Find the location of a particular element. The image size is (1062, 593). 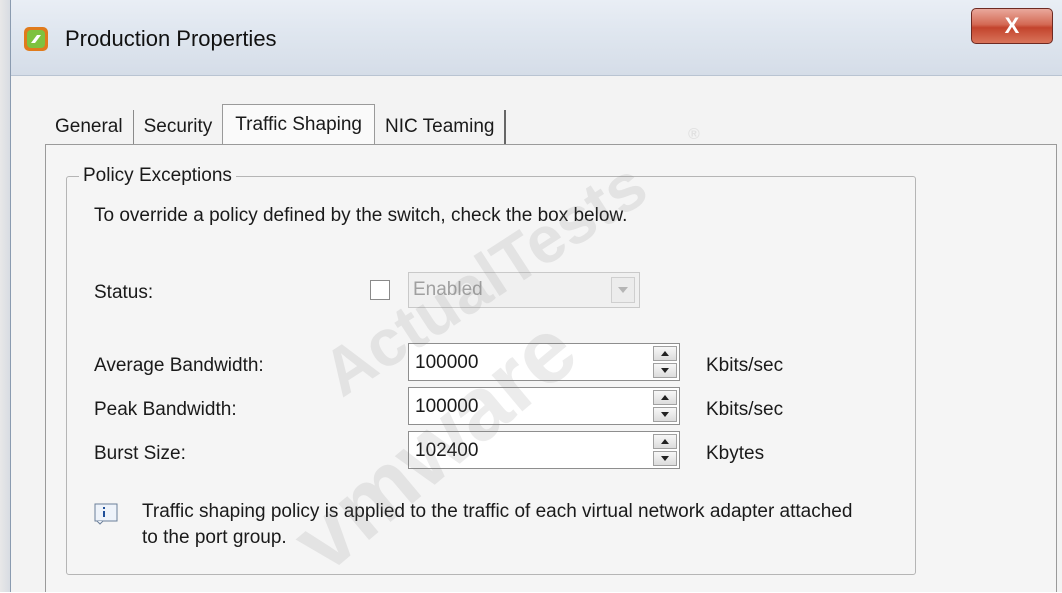

status-dropdown: Enabled is located at coordinates (524, 290).